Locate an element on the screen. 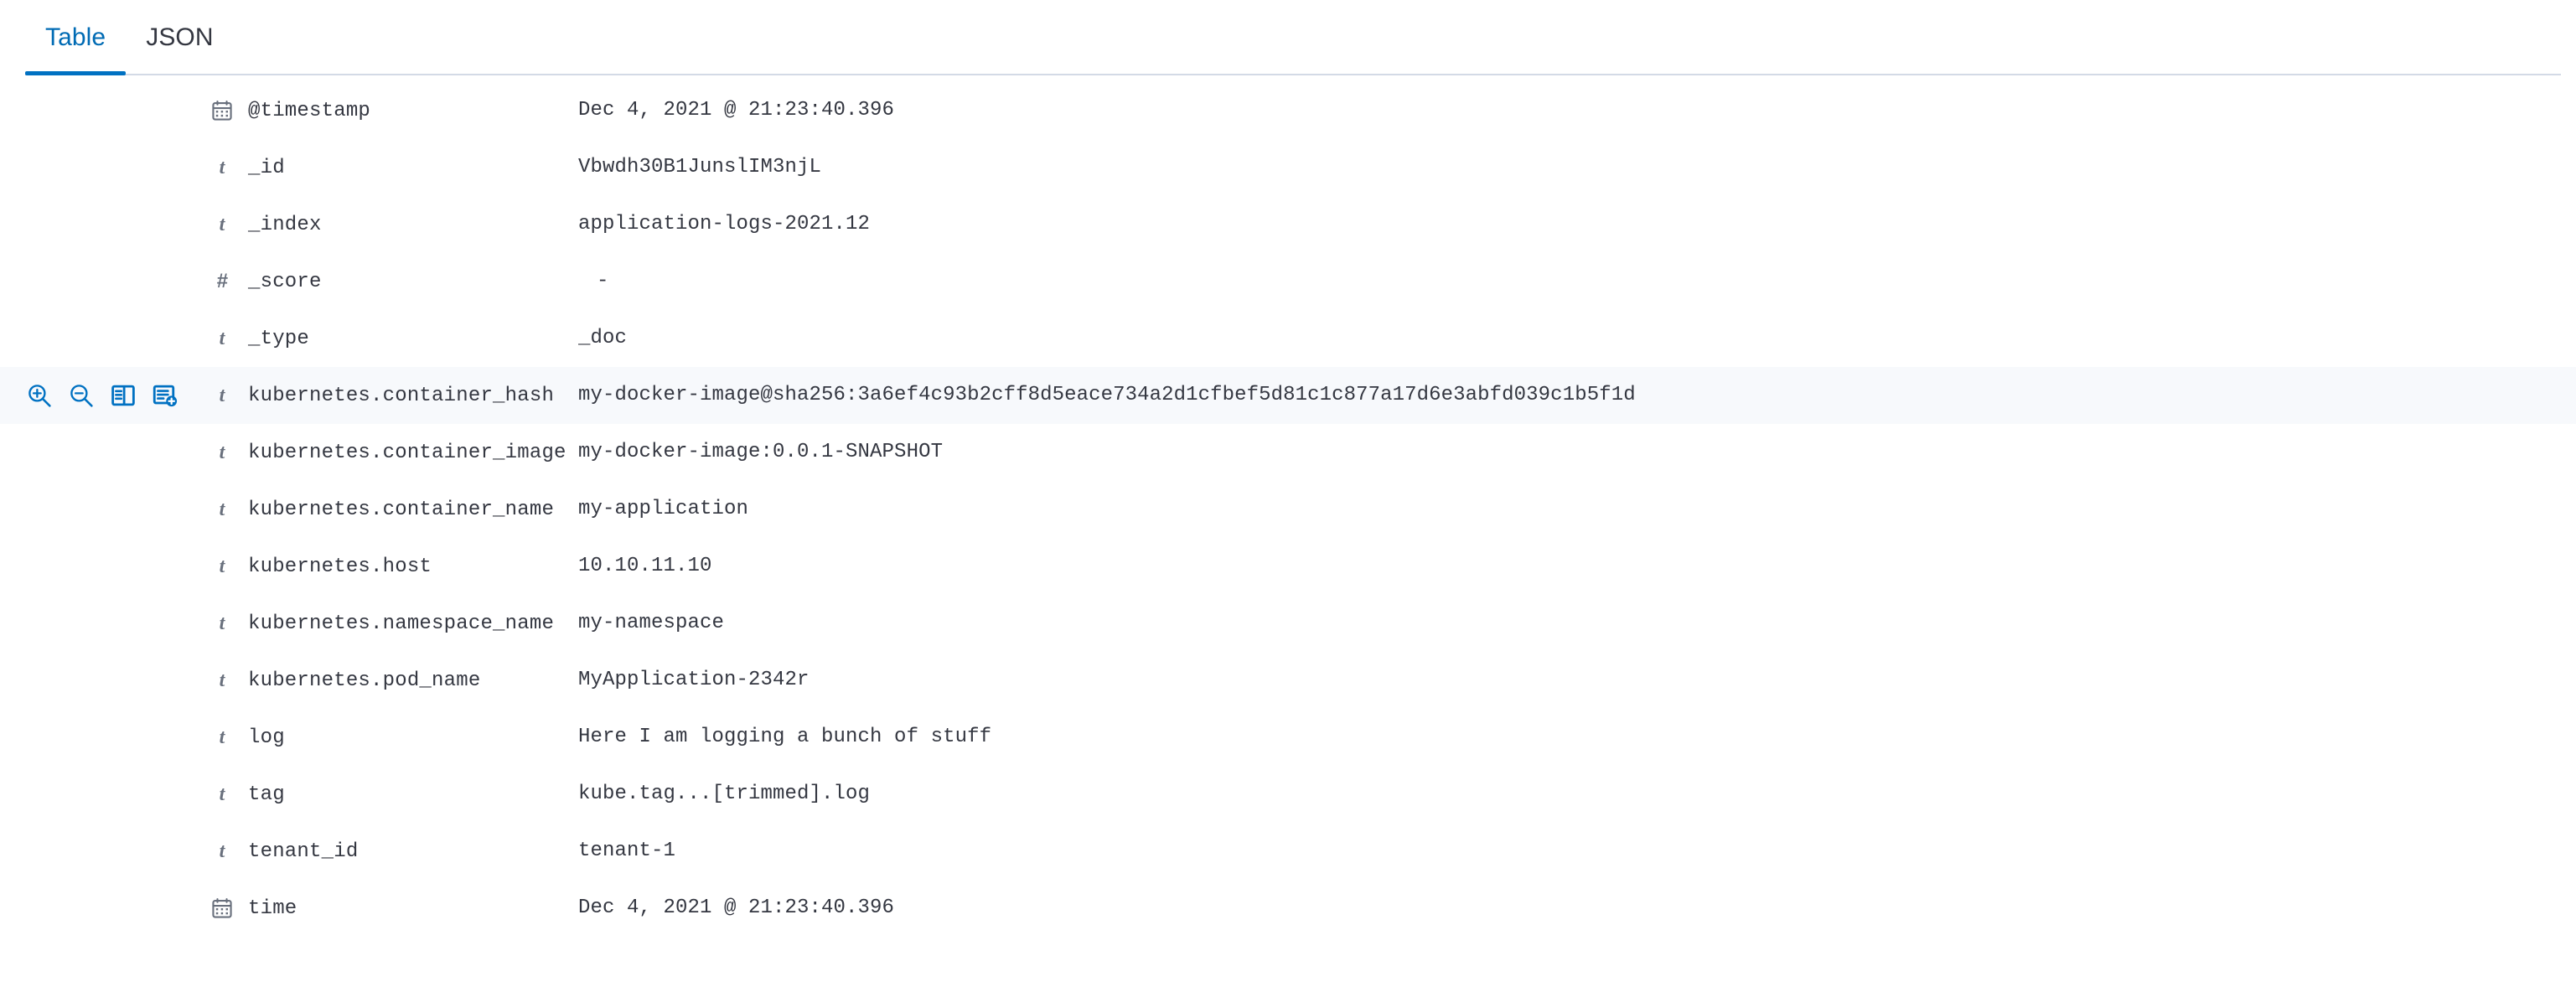  table-row: t log Here I am logging a bunch of stuff is located at coordinates (1288, 737).